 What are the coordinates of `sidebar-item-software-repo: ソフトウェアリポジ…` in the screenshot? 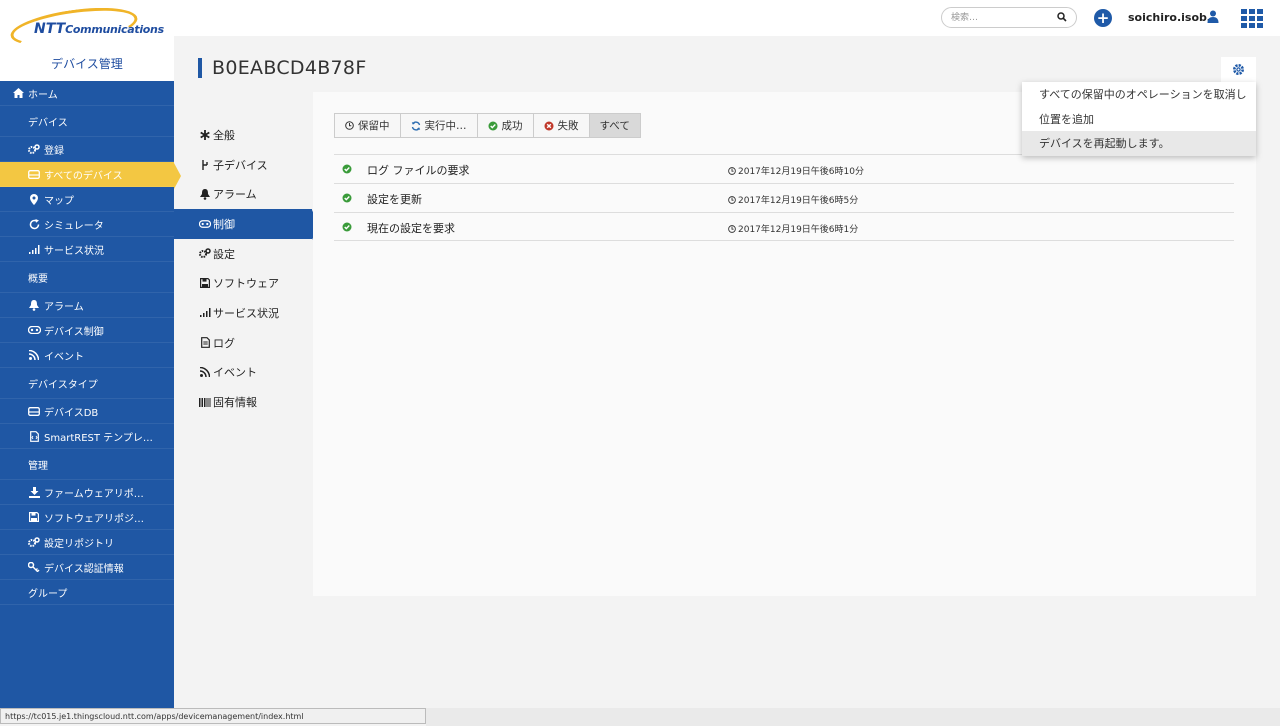 It's located at (87, 517).